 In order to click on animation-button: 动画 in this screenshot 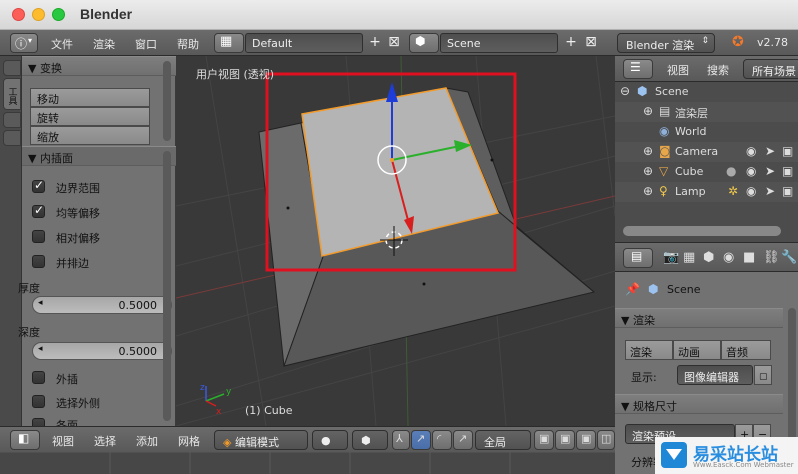, I will do `click(697, 350)`.